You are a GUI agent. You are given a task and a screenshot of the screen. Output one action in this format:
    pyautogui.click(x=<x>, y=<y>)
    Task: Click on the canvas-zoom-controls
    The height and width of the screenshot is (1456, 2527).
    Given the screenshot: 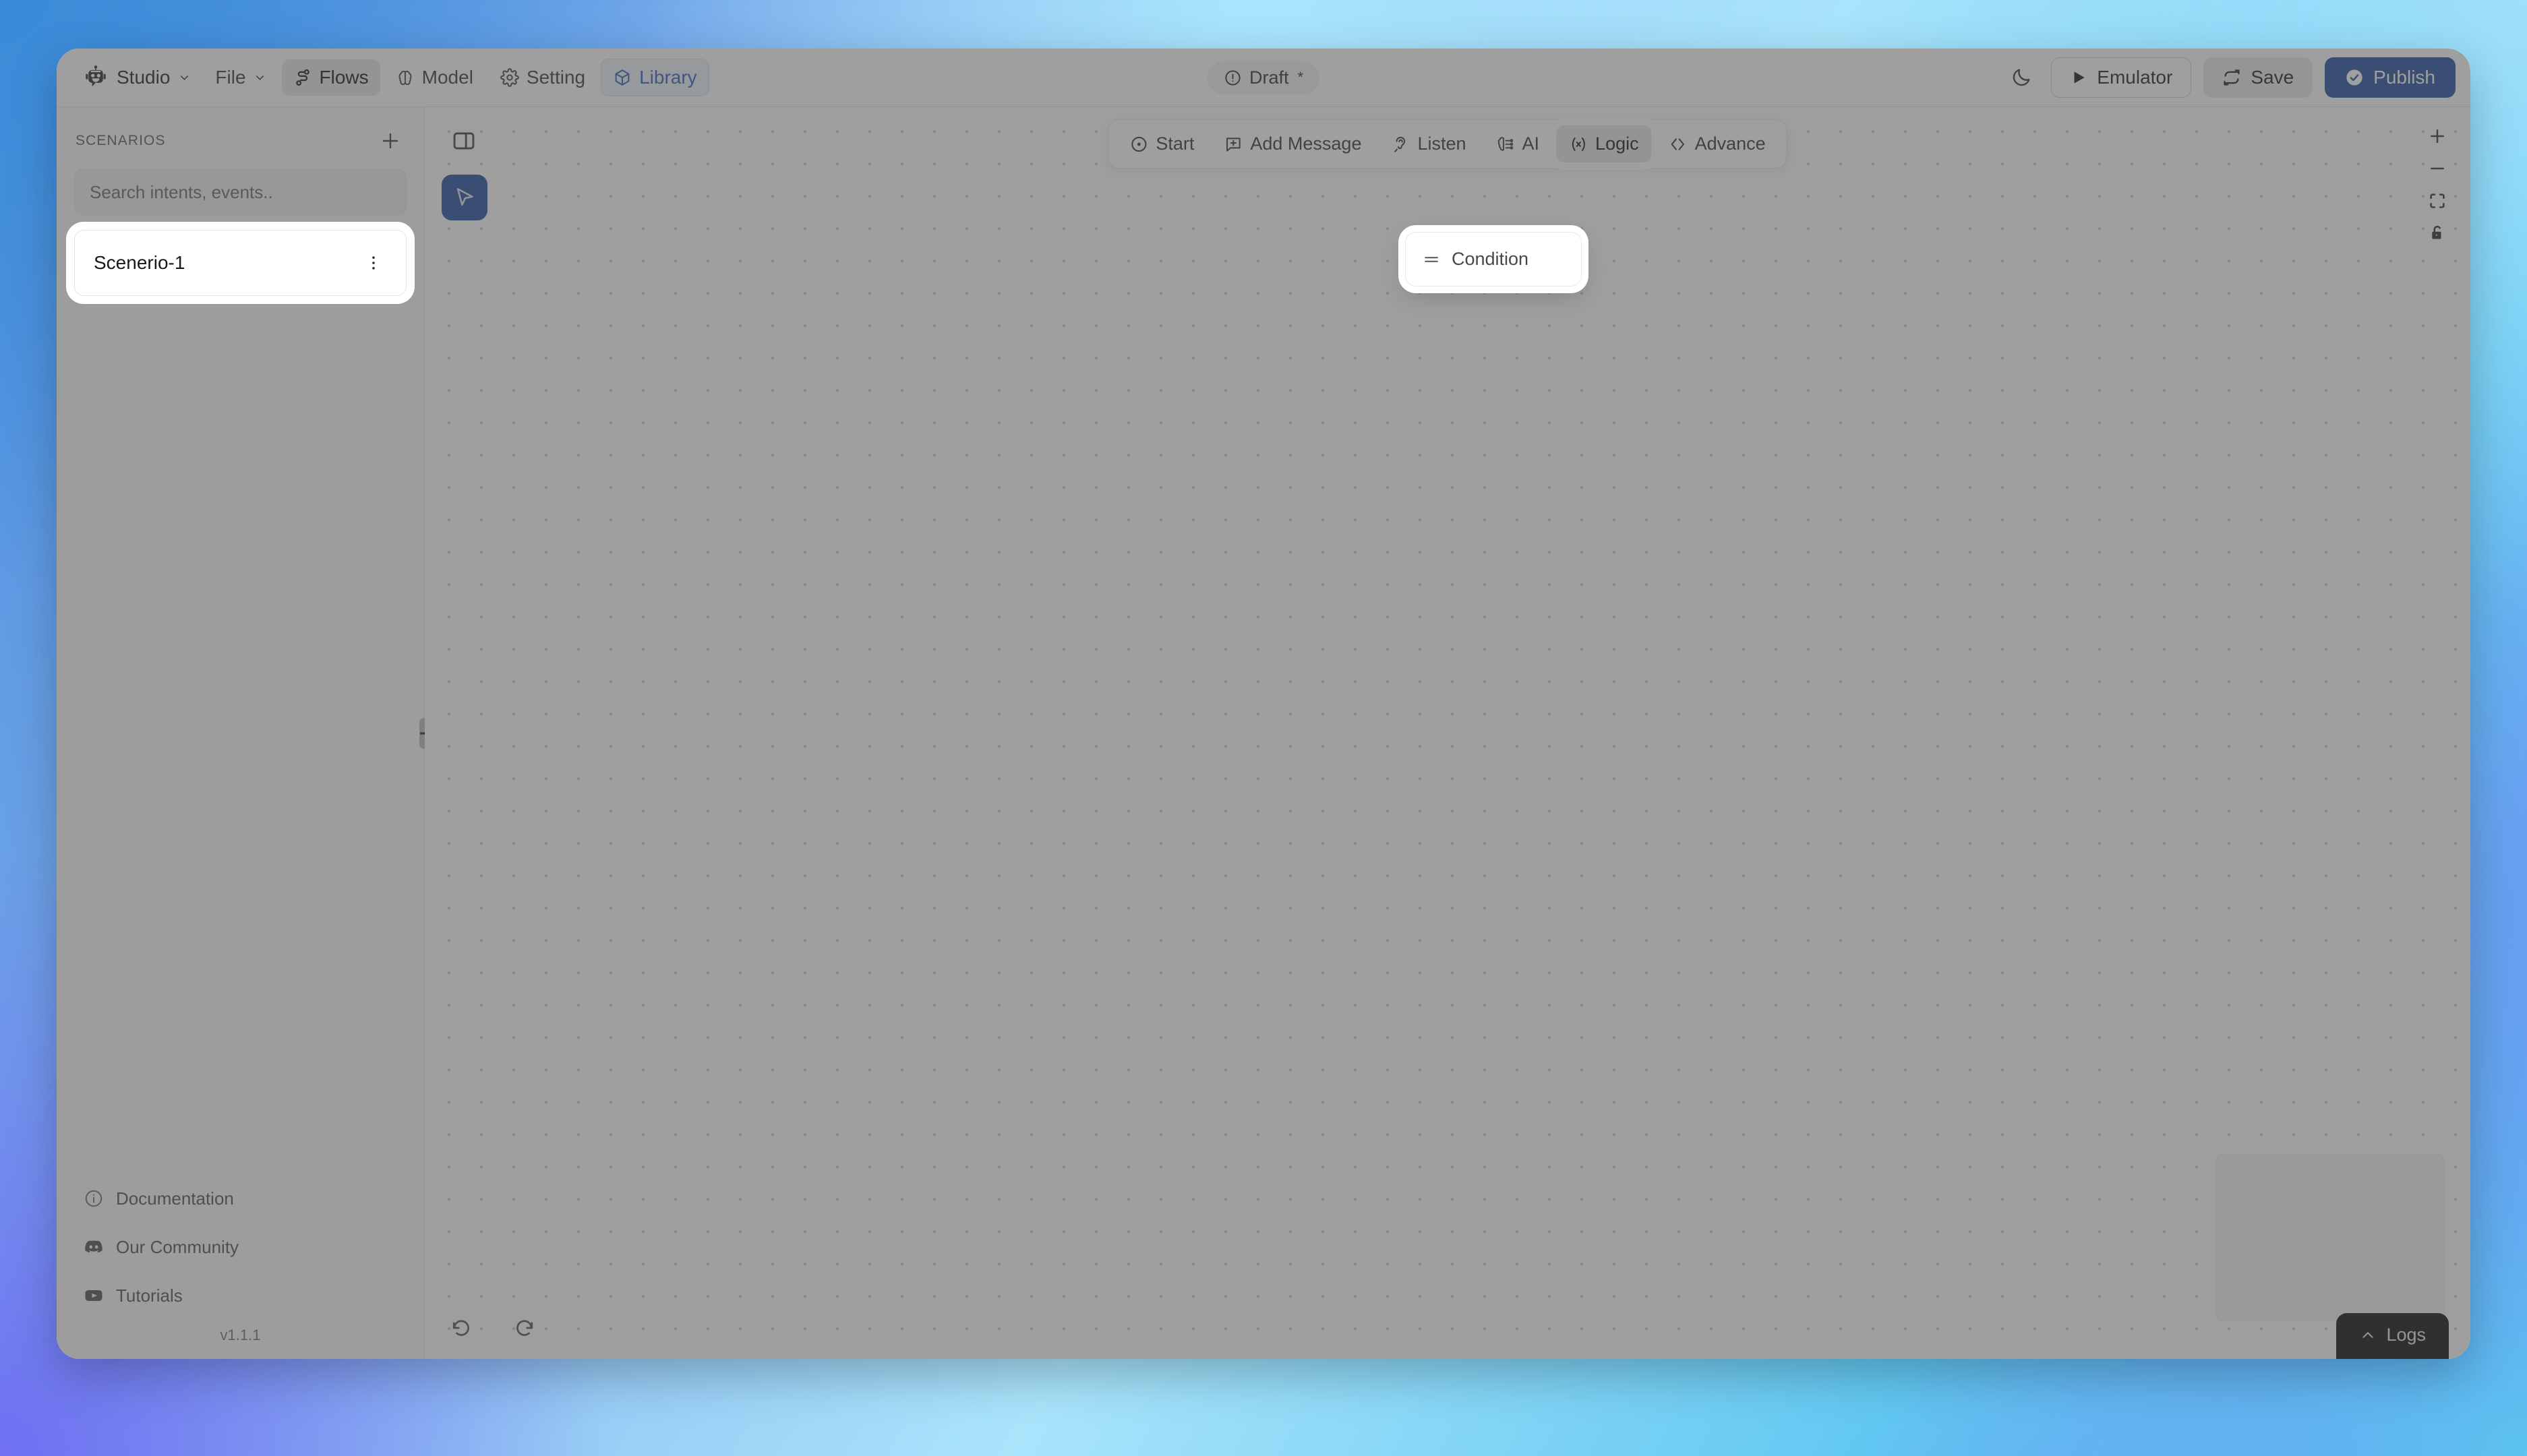 What is the action you would take?
    pyautogui.click(x=2437, y=185)
    